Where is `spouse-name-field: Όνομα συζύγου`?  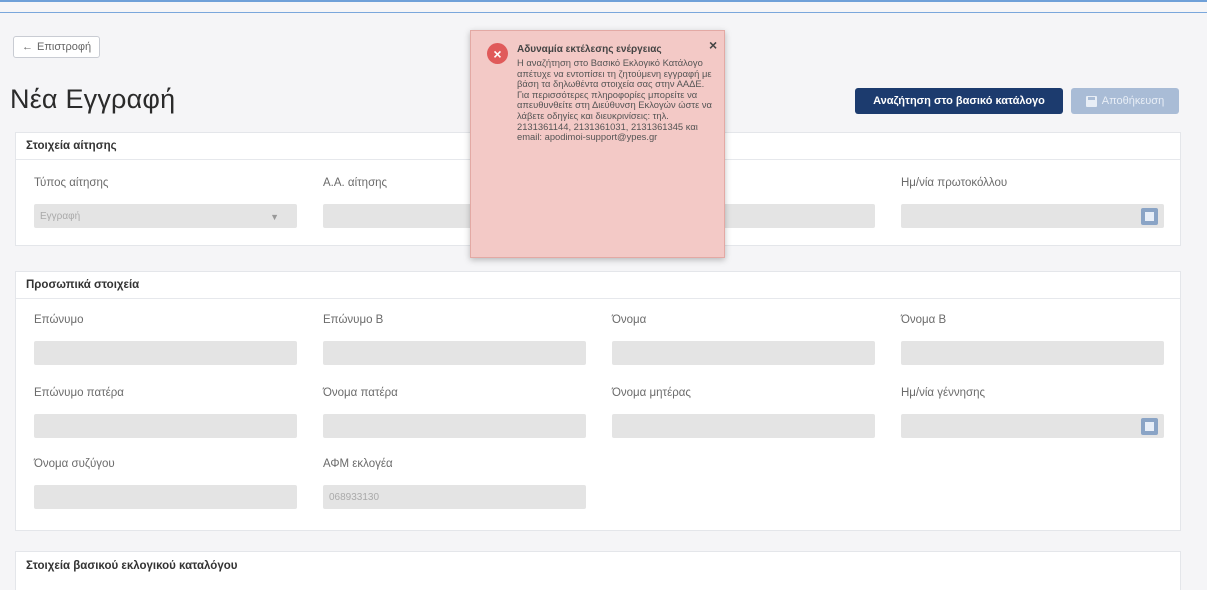
spouse-name-field: Όνομα συζύγου is located at coordinates (165, 483).